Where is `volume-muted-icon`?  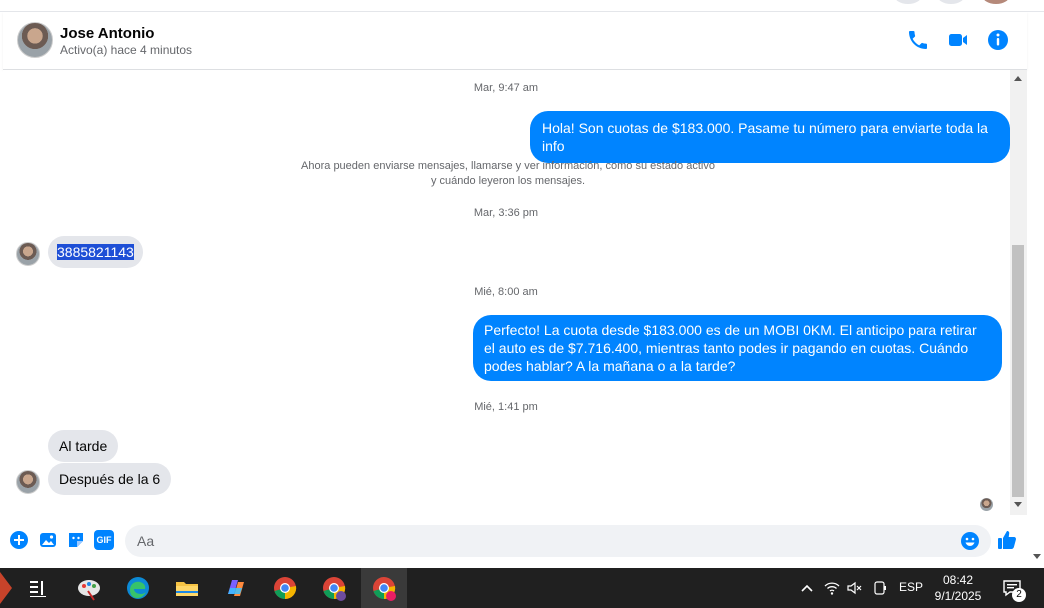
volume-muted-icon is located at coordinates (854, 588).